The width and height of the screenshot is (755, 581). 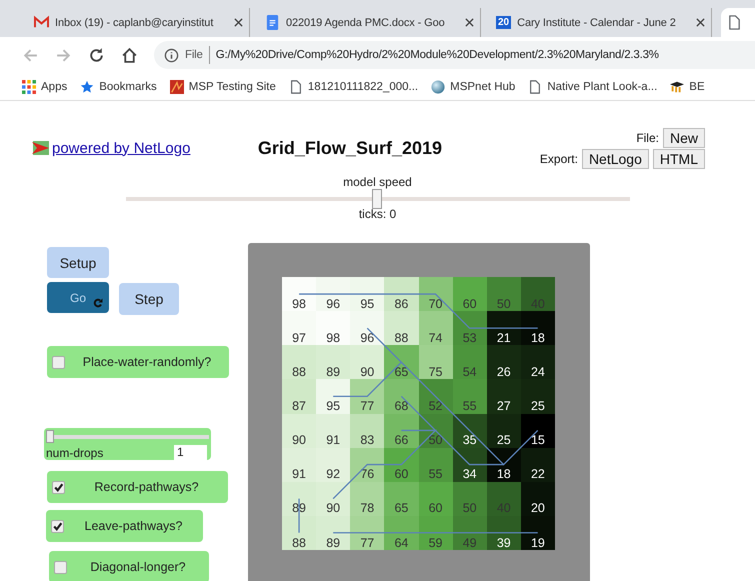 I want to click on model-button: Go, so click(x=78, y=297).